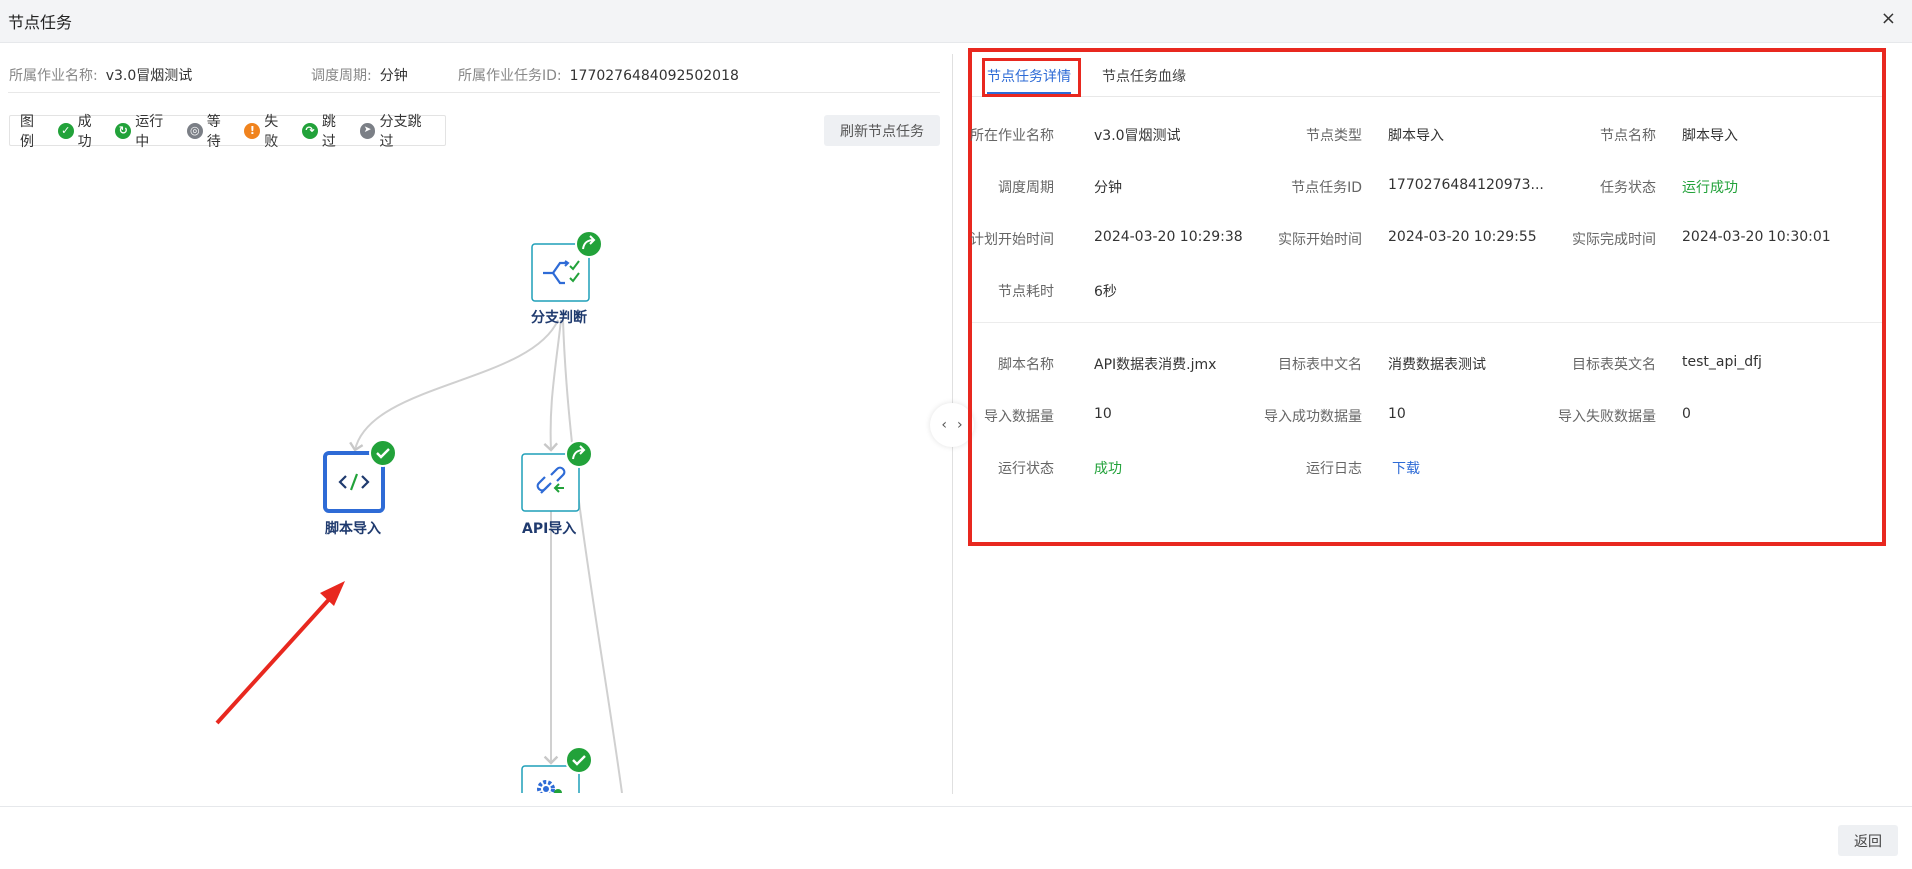  What do you see at coordinates (149, 76) in the screenshot?
I see `meta-job-name-value: v3.0冒烟测试` at bounding box center [149, 76].